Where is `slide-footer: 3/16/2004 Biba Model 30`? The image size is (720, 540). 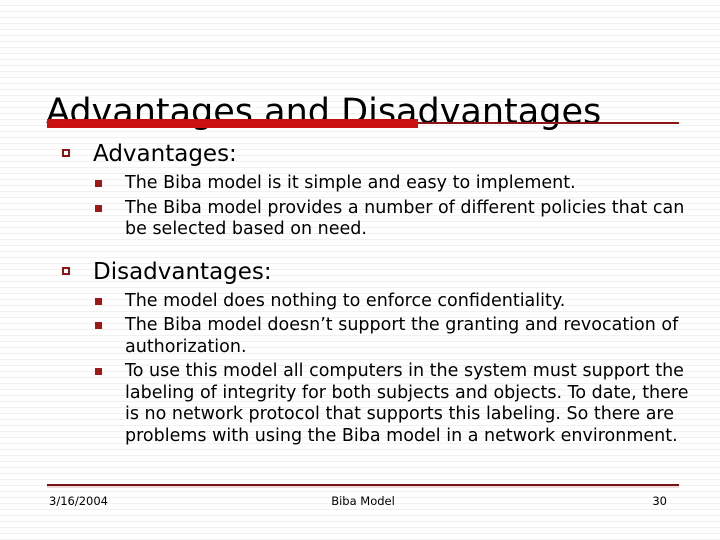
slide-footer: 3/16/2004 Biba Model 30 is located at coordinates (363, 503).